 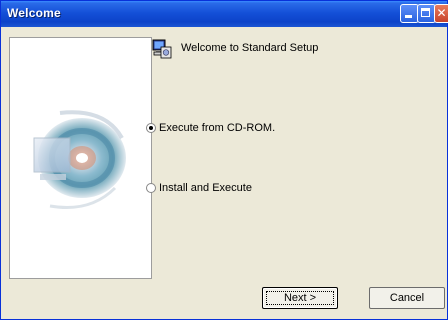 I want to click on cancel-button: Cancel, so click(x=407, y=298).